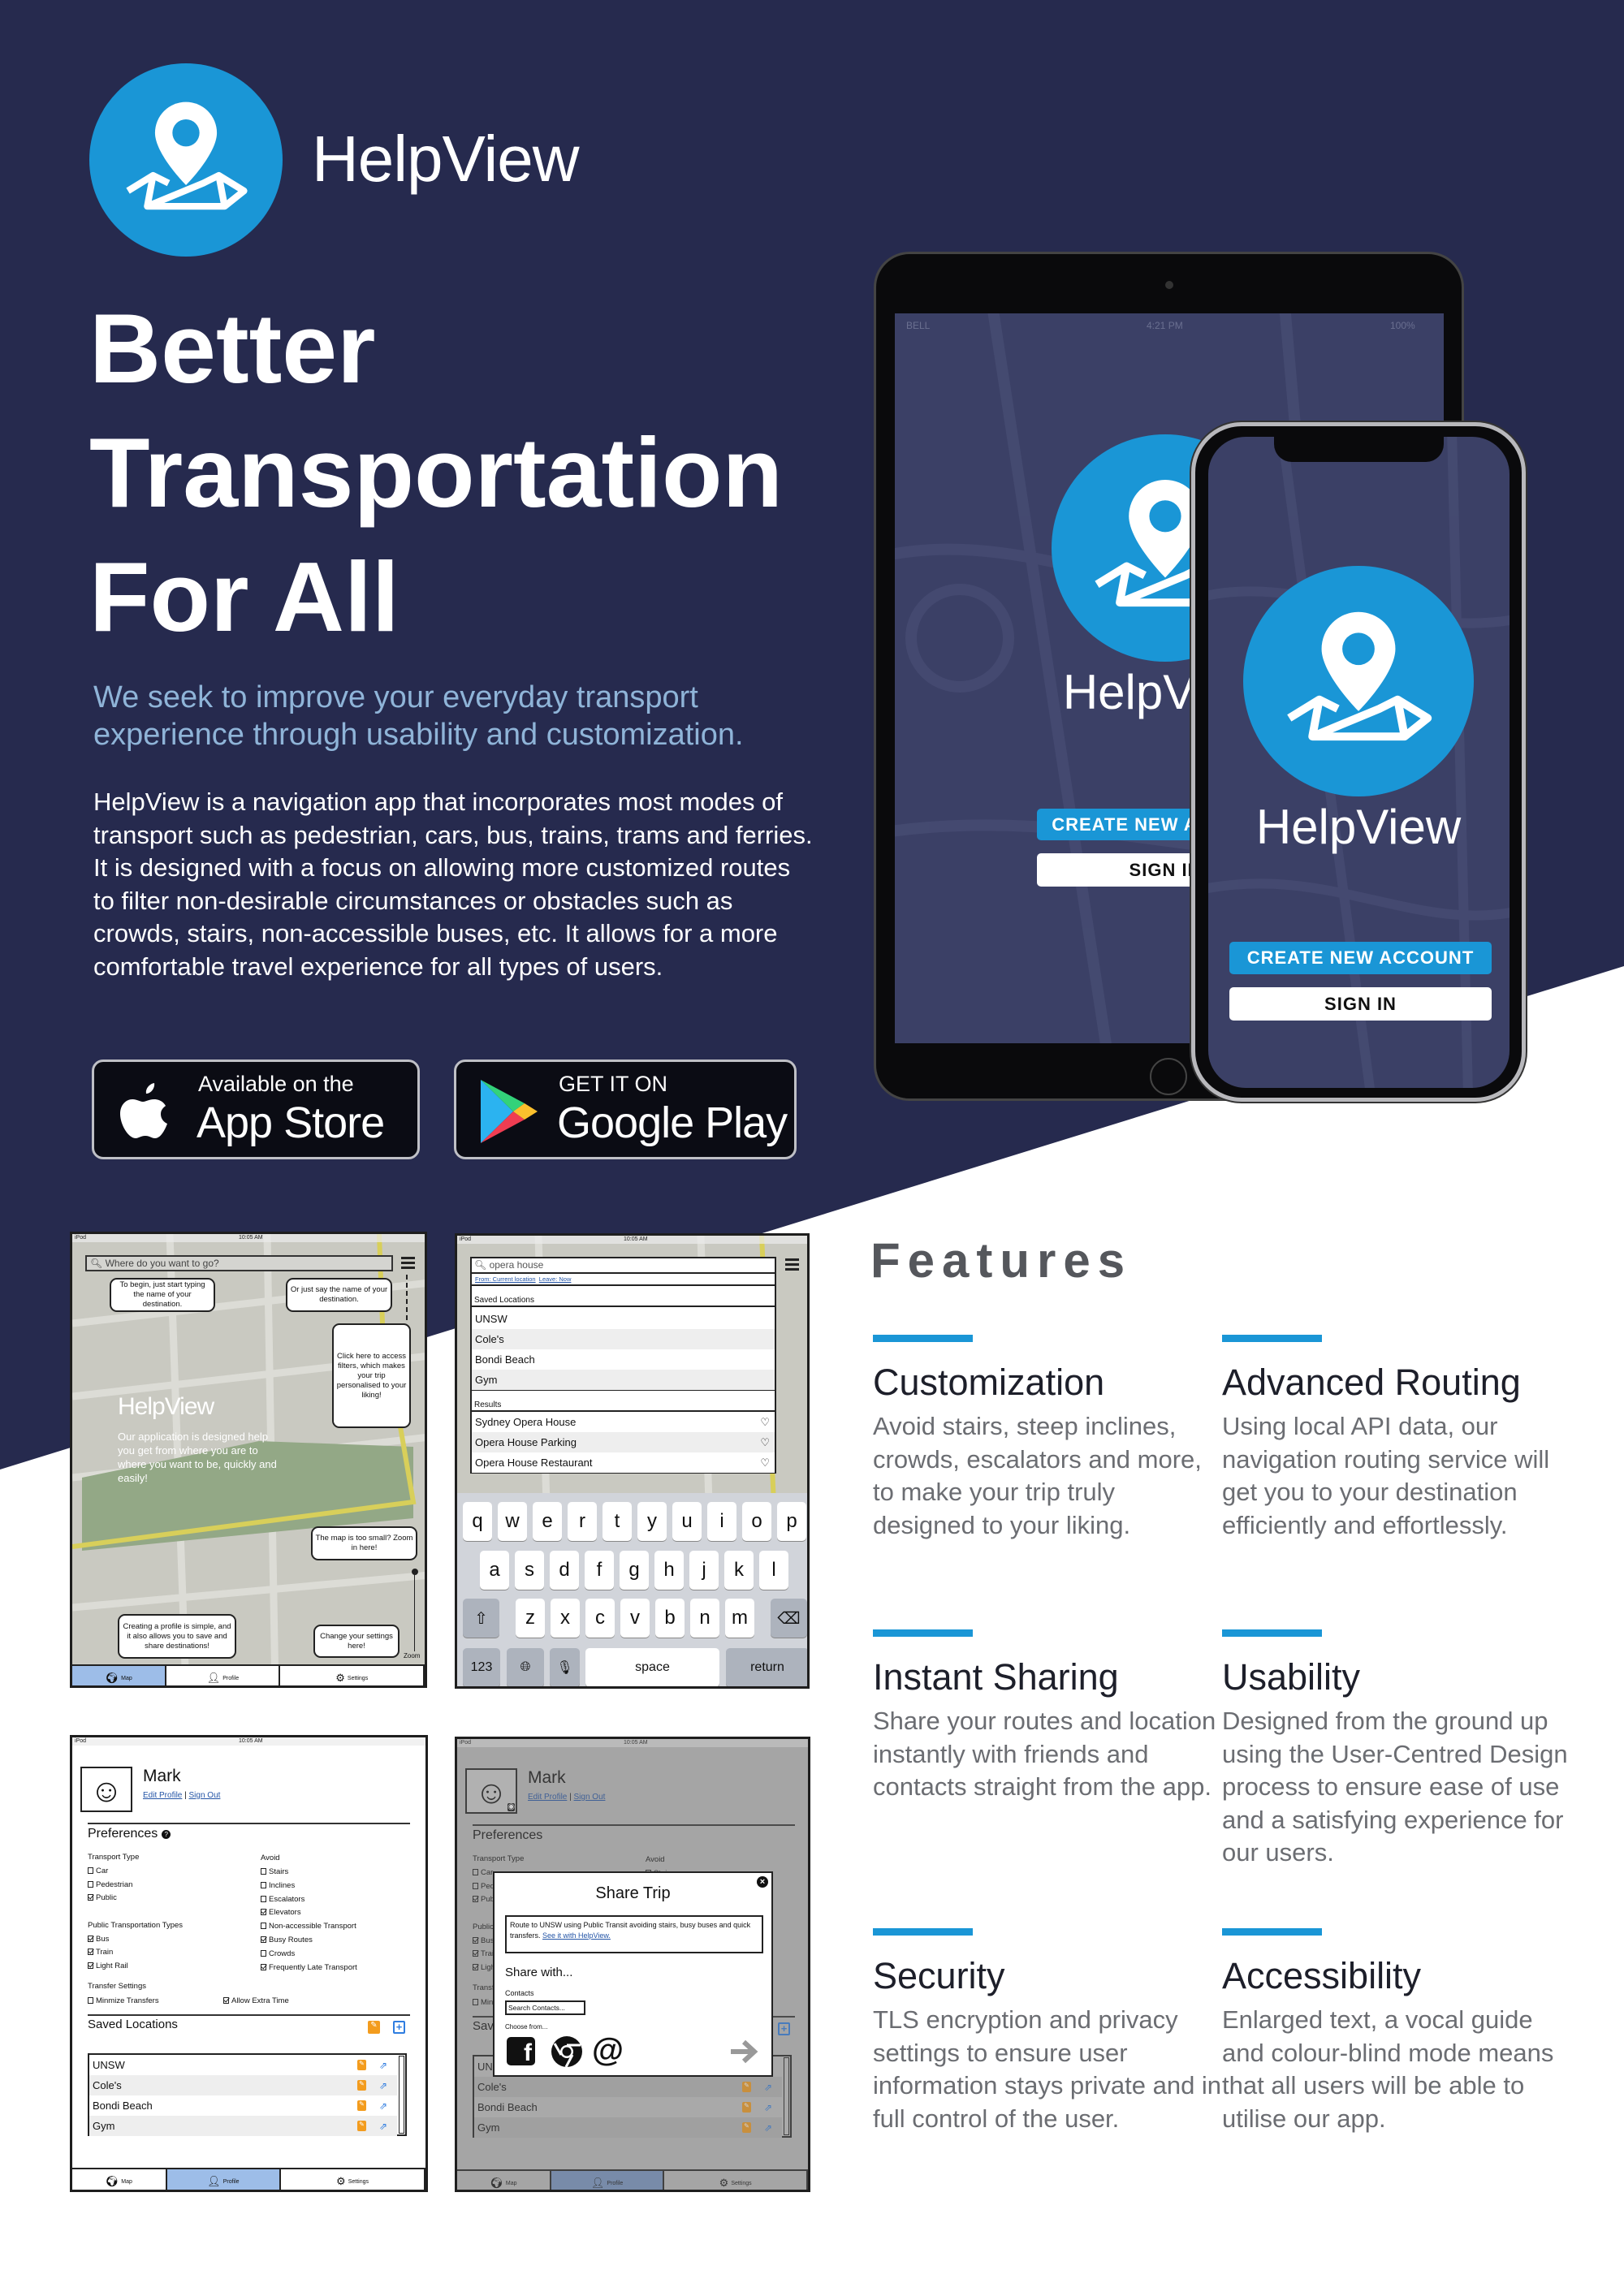 The height and width of the screenshot is (2296, 1624). Describe the element at coordinates (283, 1900) in the screenshot. I see `preference-checkbox: Escalators` at that location.